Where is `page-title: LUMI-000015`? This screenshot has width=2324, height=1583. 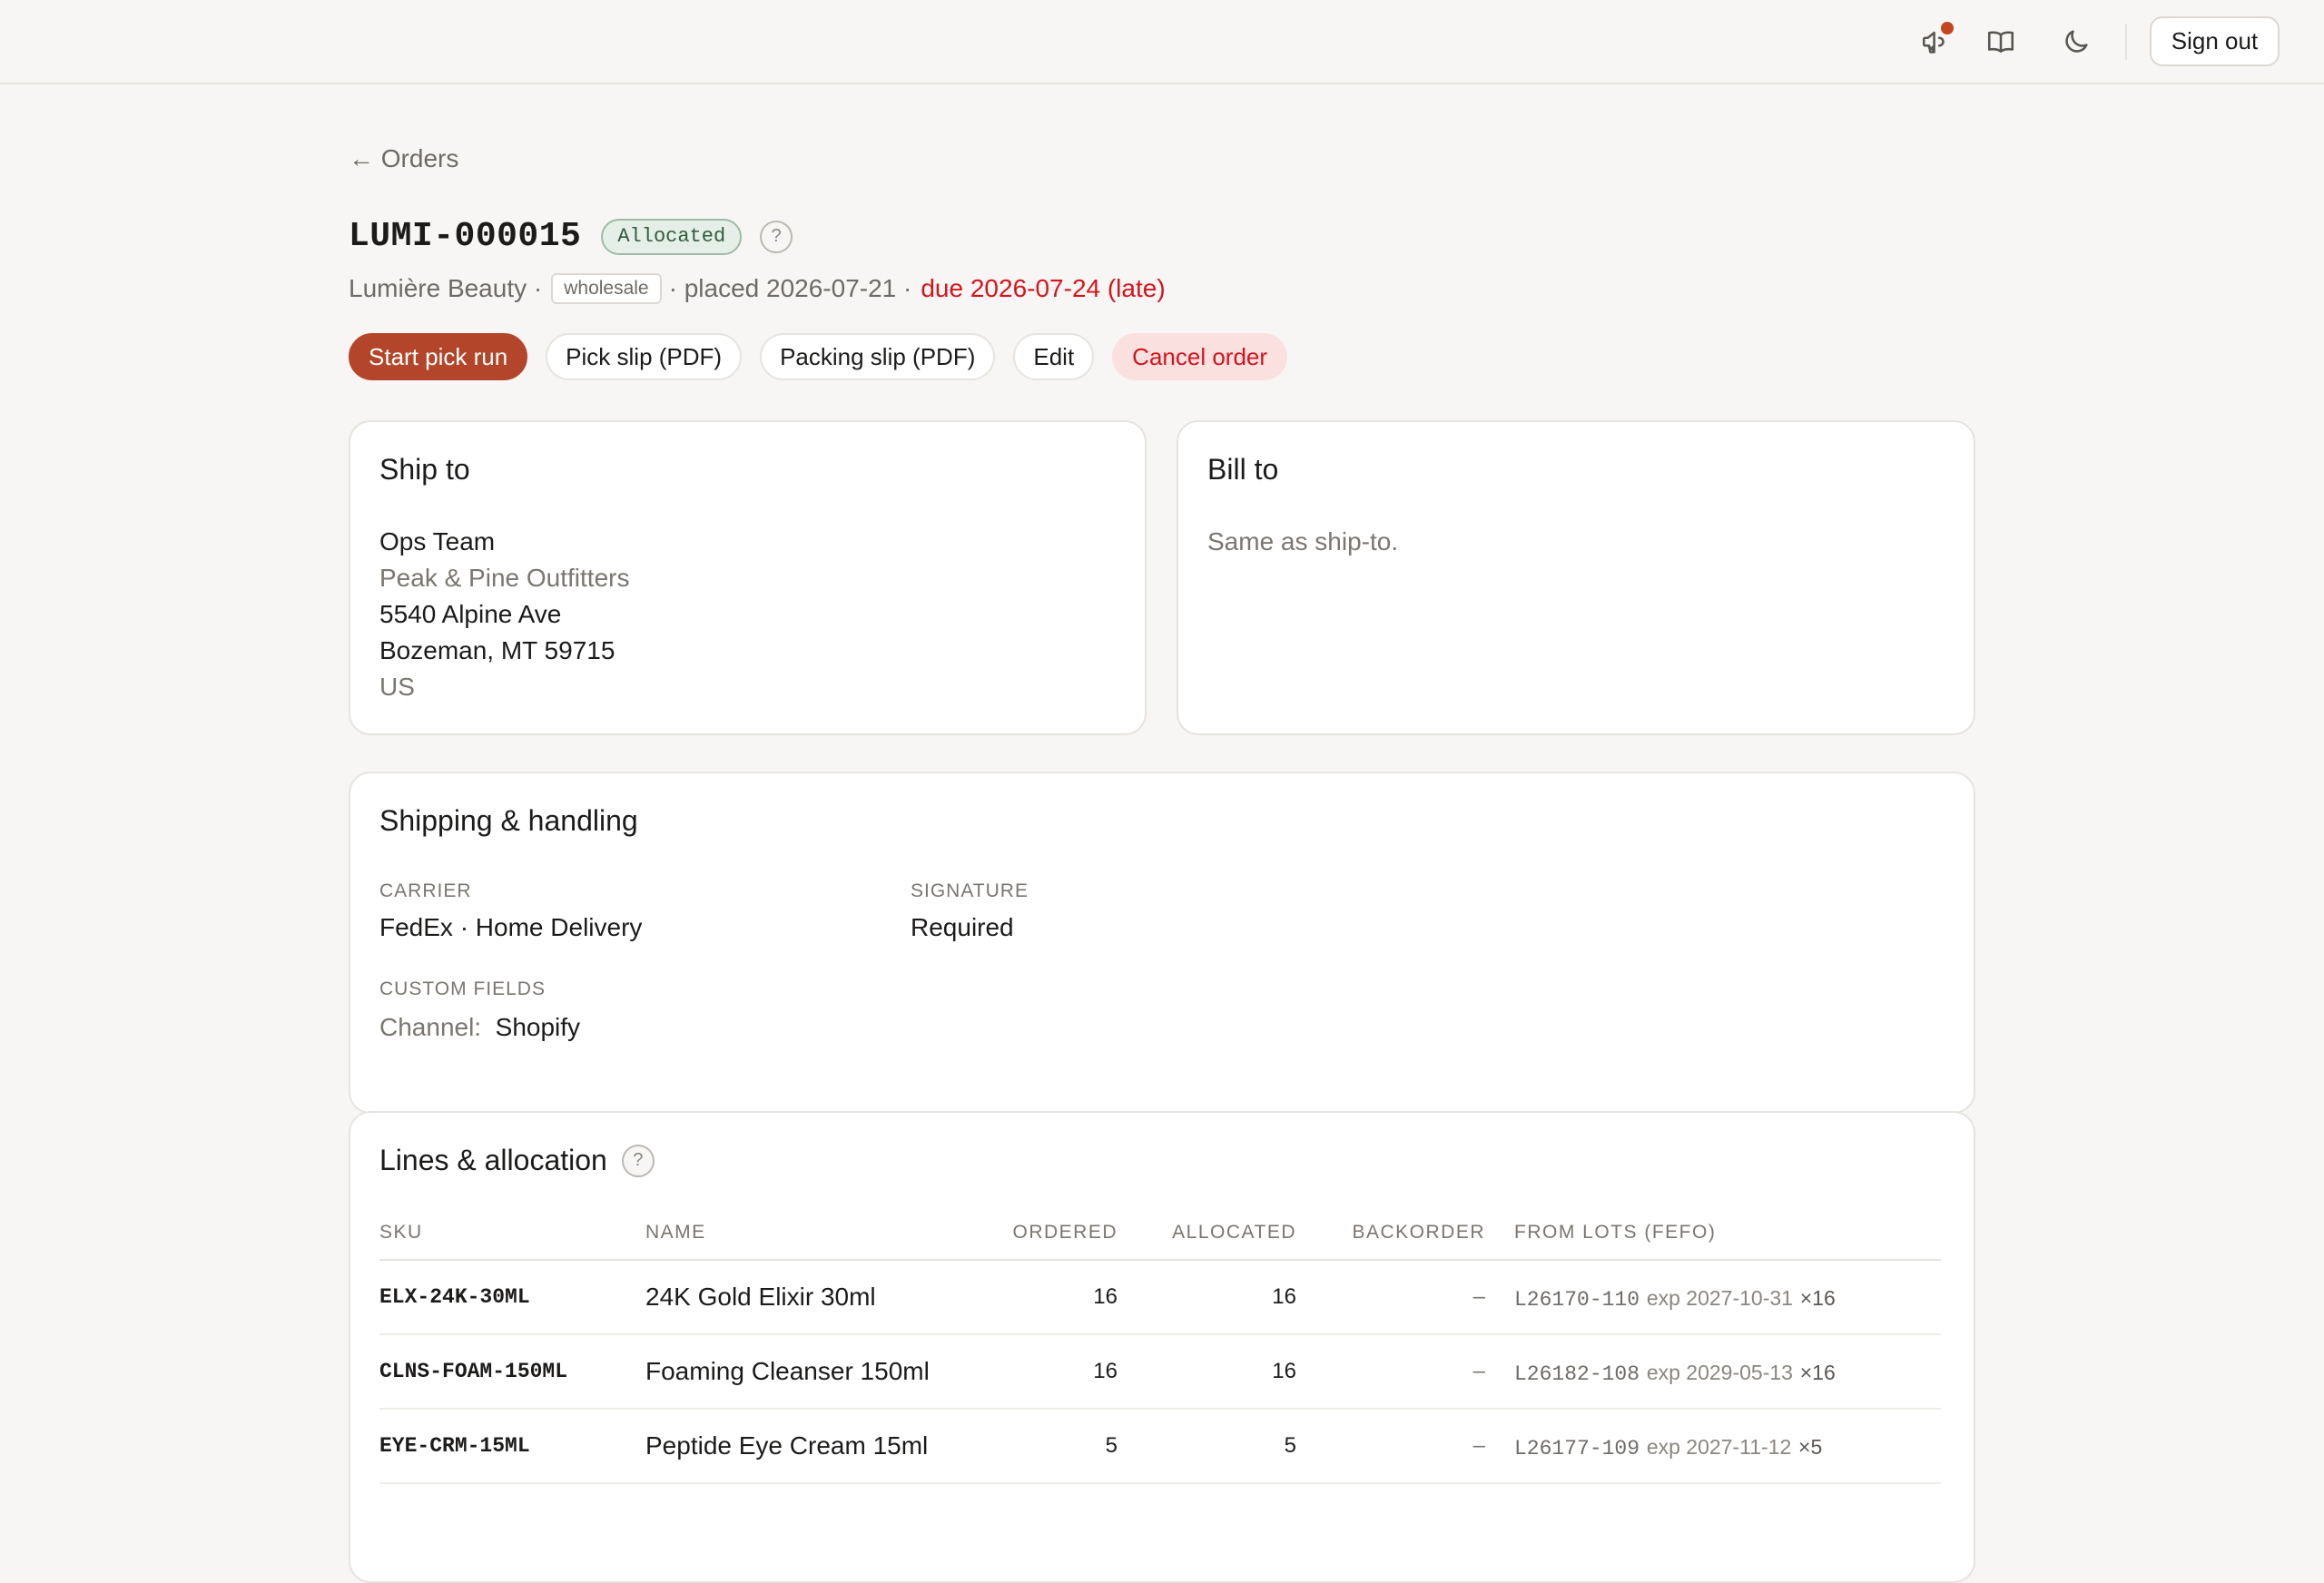 page-title: LUMI-000015 is located at coordinates (465, 236).